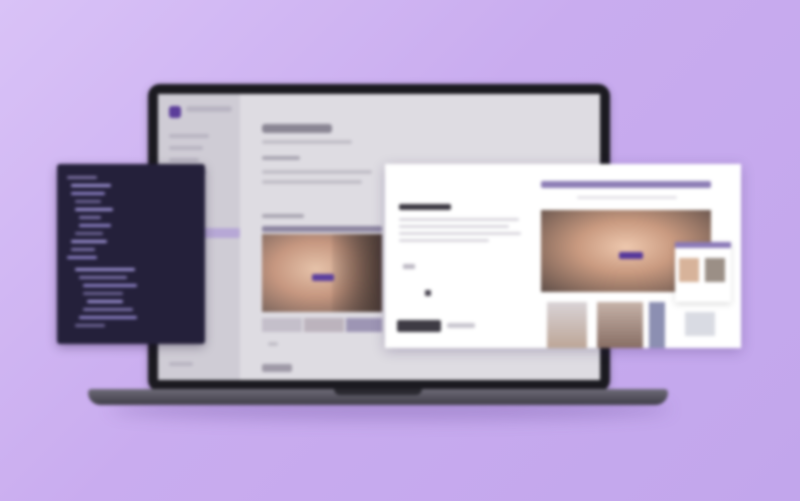 This screenshot has width=800, height=501. Describe the element at coordinates (209, 109) in the screenshot. I see `app-name-placeholder` at that location.